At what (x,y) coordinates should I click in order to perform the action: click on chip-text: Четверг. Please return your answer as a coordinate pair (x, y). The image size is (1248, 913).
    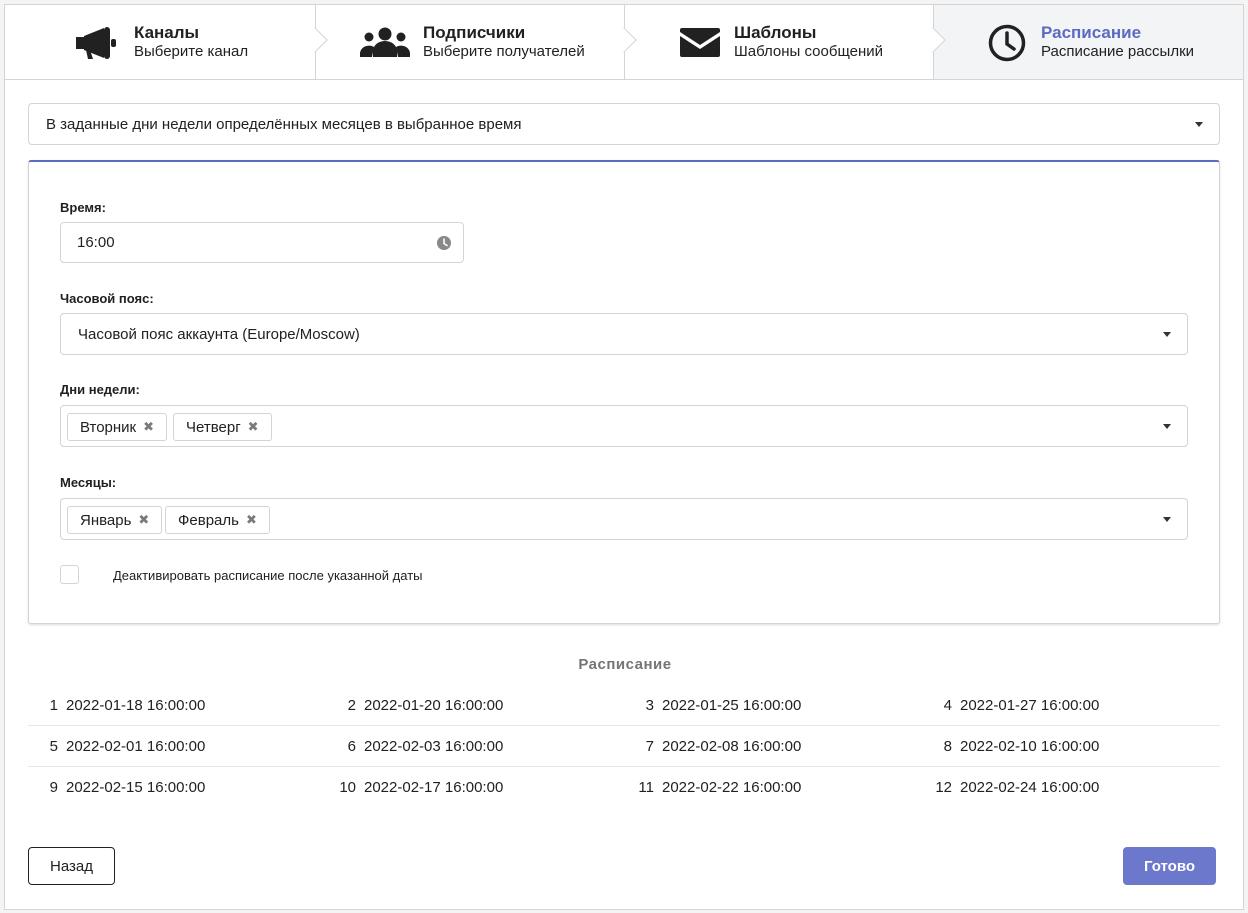
    Looking at the image, I should click on (213, 427).